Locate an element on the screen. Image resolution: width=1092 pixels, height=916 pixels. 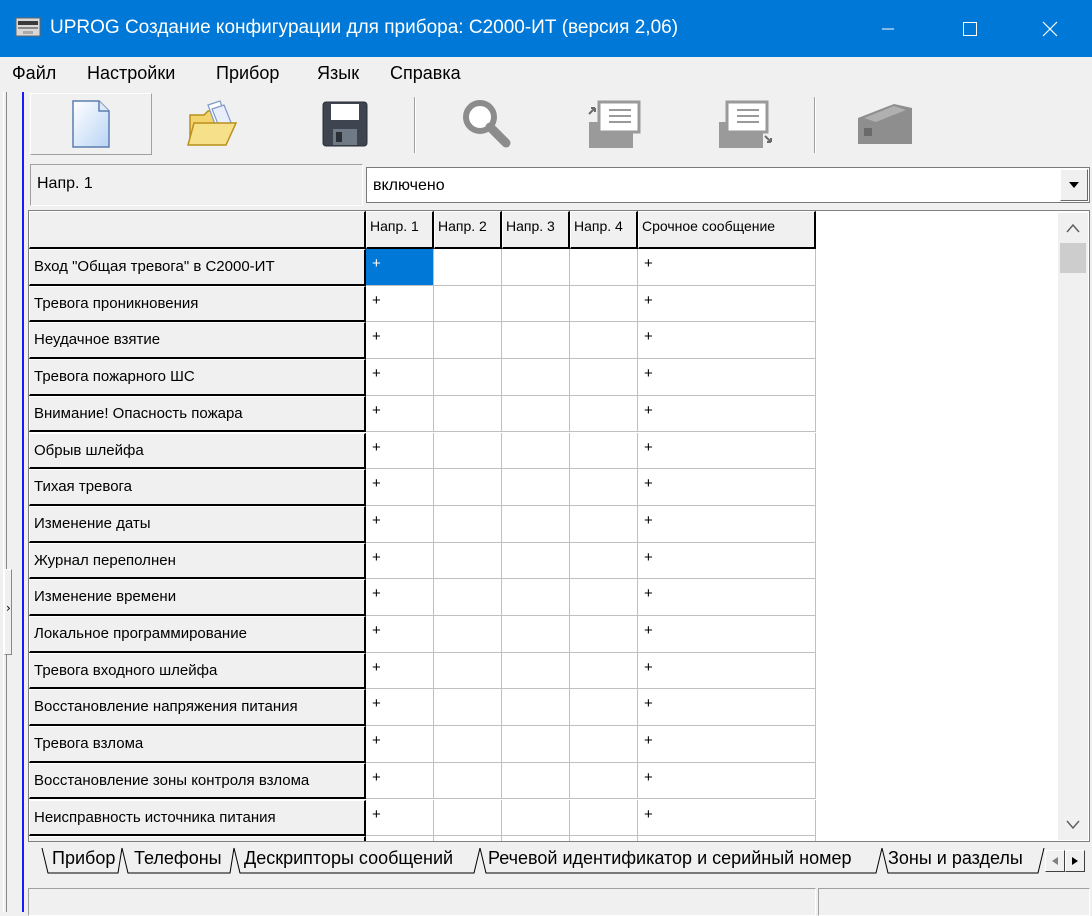
row-header: Неисправность источника питания is located at coordinates (197, 818).